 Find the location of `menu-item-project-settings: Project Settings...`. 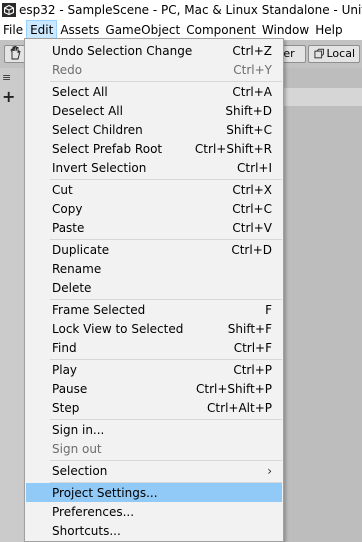

menu-item-project-settings: Project Settings... is located at coordinates (154, 492).